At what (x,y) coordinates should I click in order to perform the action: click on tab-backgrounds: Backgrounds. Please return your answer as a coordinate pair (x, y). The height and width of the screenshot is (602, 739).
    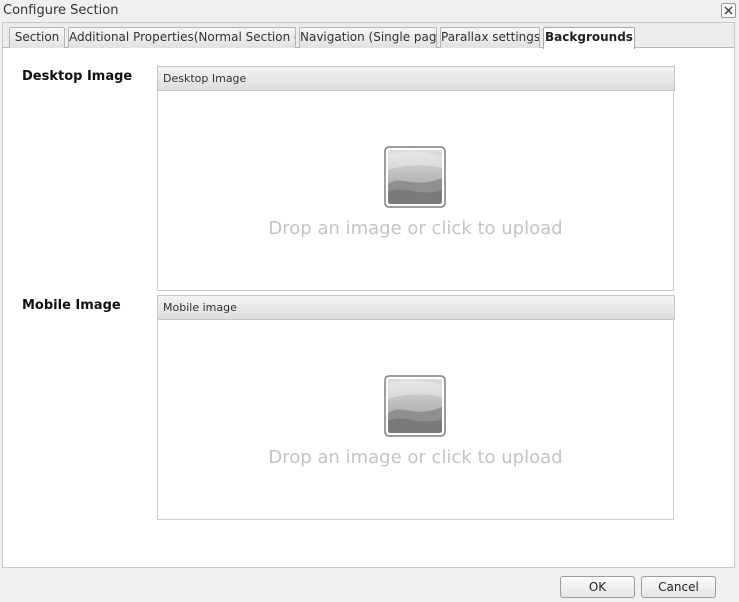
    Looking at the image, I should click on (589, 38).